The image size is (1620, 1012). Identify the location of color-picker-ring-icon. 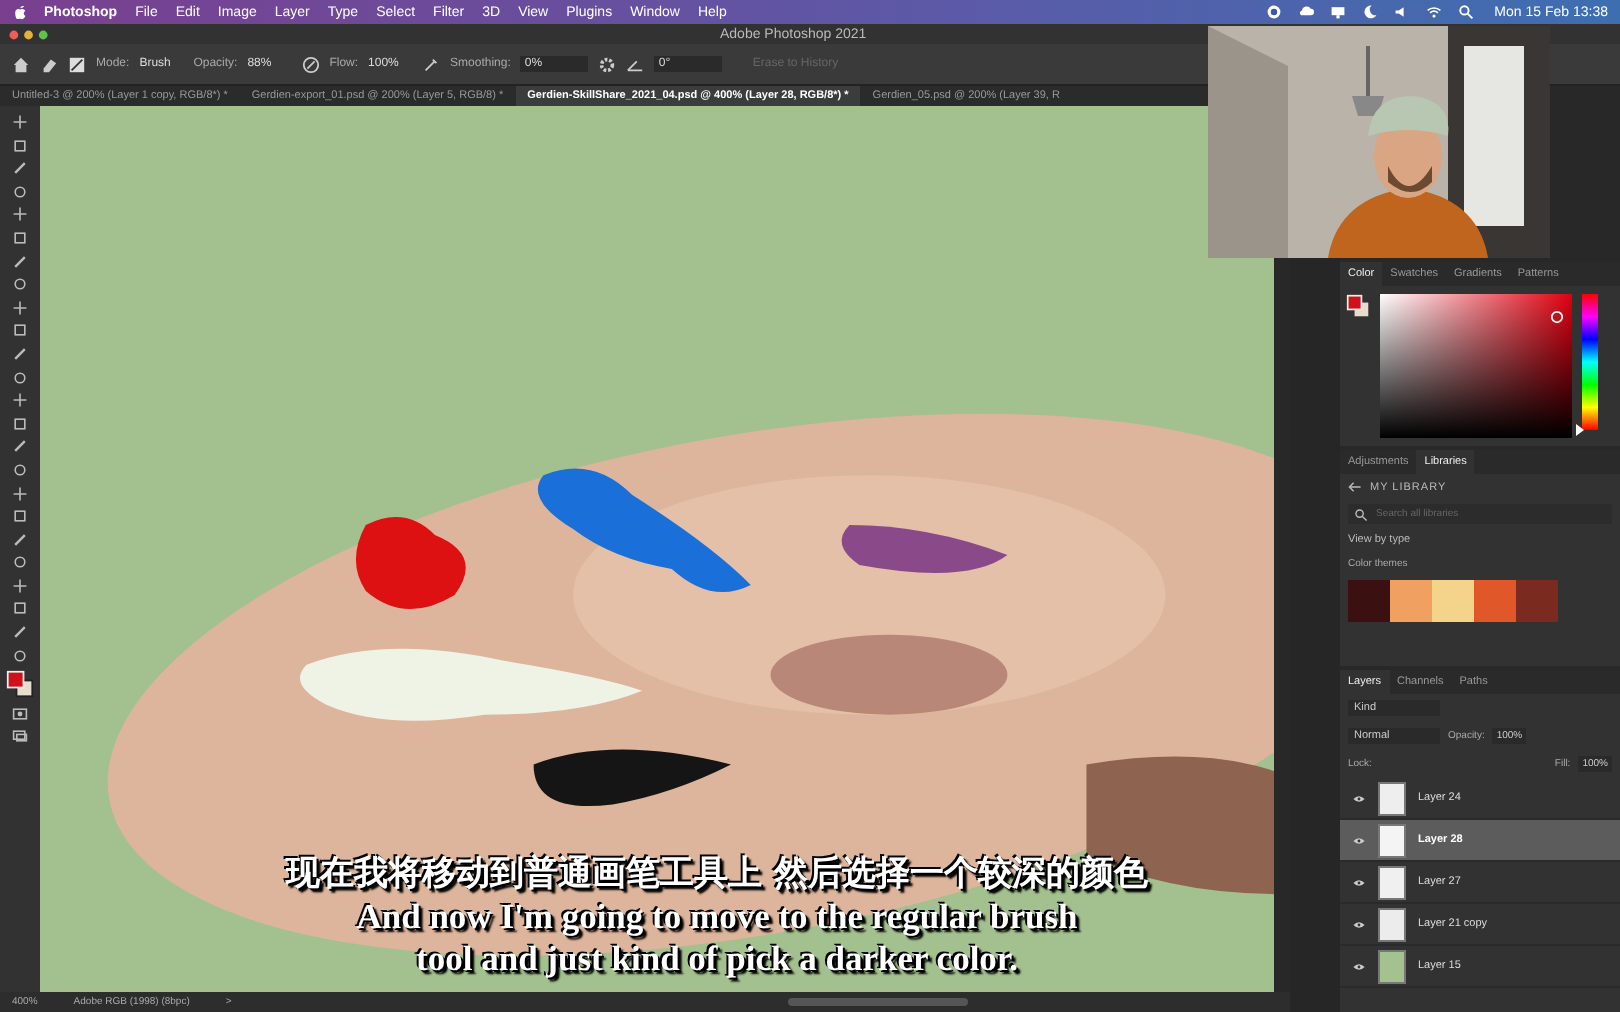
(1557, 317).